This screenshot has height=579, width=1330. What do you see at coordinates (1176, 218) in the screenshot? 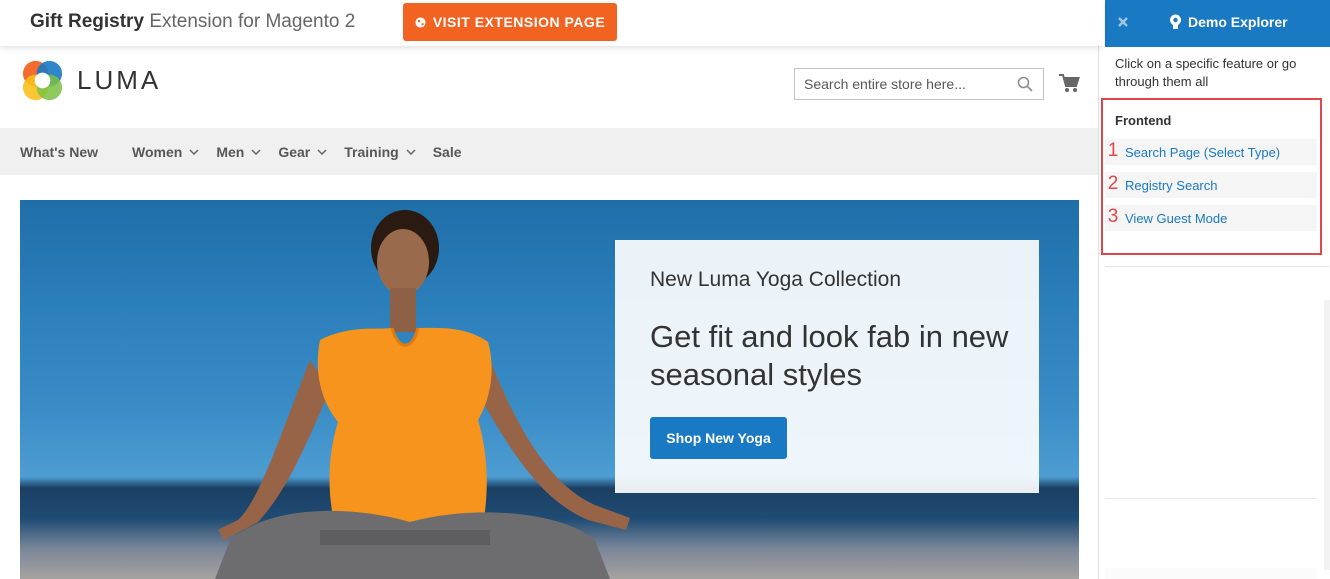
I see `feature-link: View Guest Mode` at bounding box center [1176, 218].